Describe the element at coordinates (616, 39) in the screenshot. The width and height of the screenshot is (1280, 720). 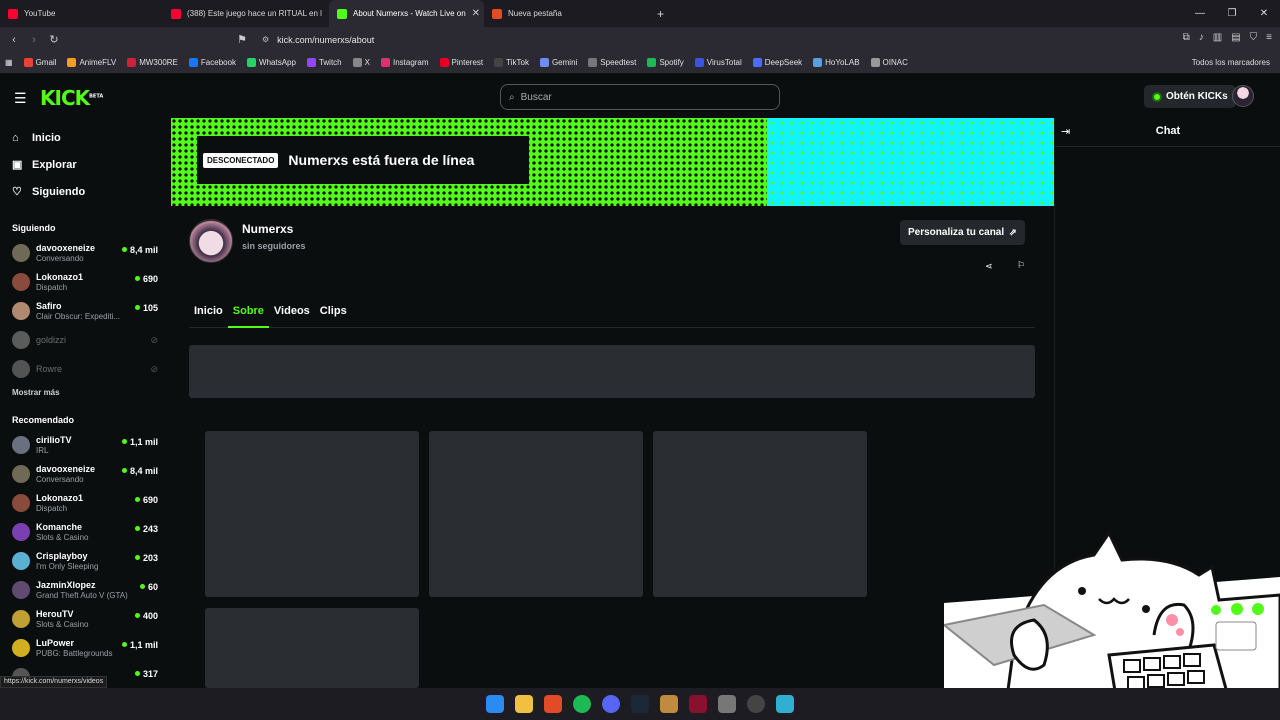
I see `url-bar: ⚙ kick.com/numerxs/about` at that location.